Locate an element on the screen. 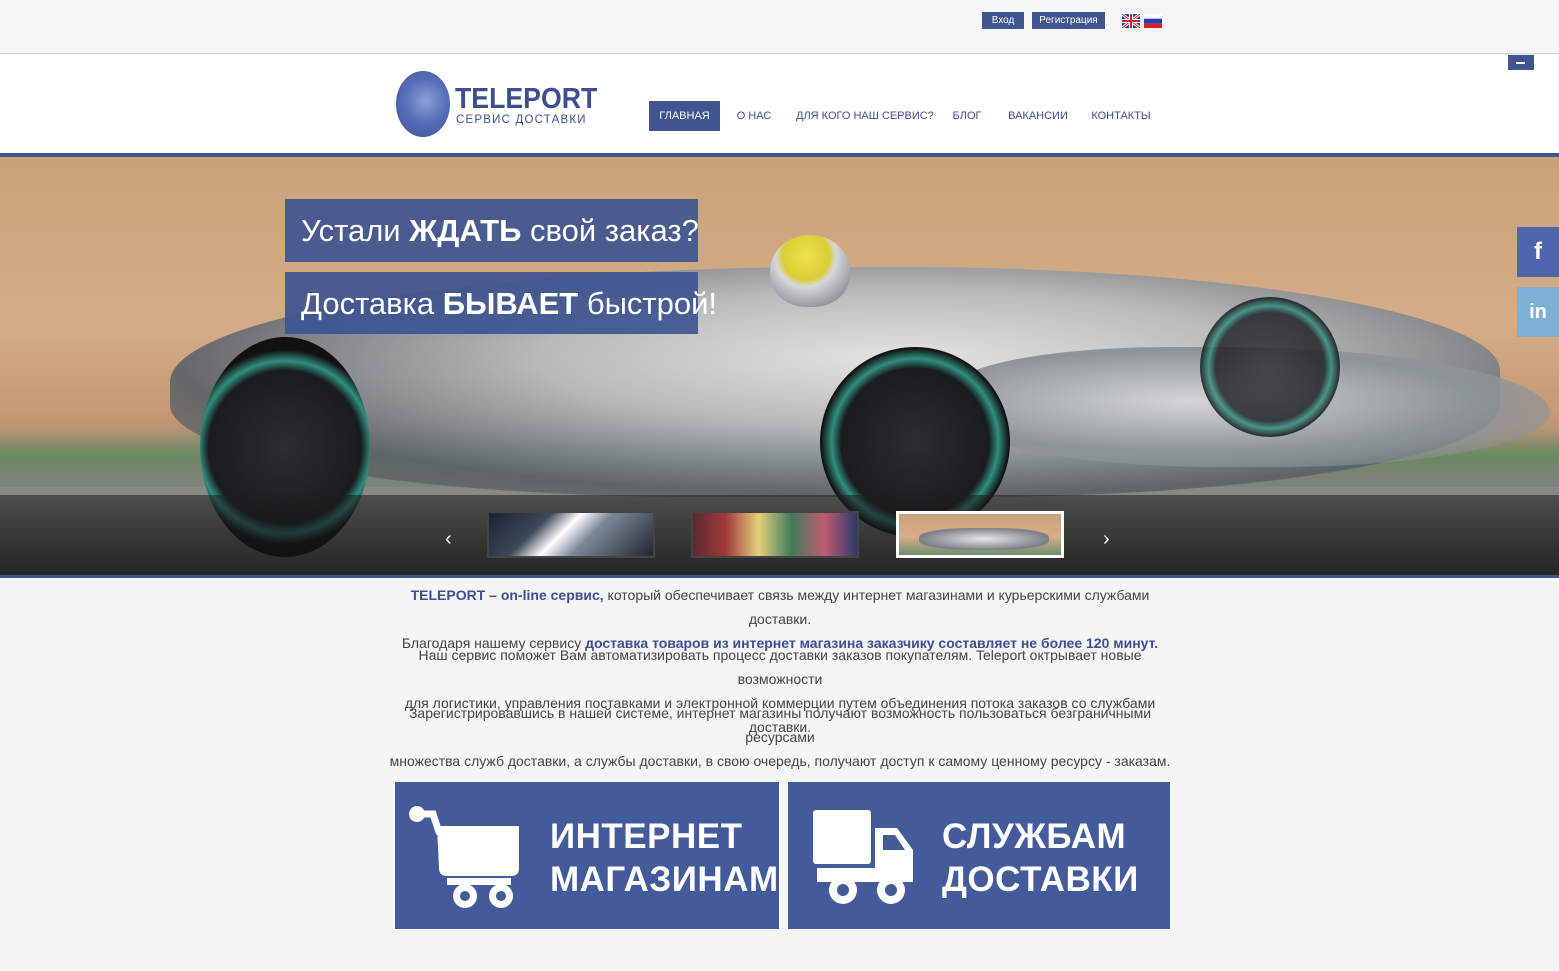  nav-home: ГЛАВНАЯ is located at coordinates (684, 116).